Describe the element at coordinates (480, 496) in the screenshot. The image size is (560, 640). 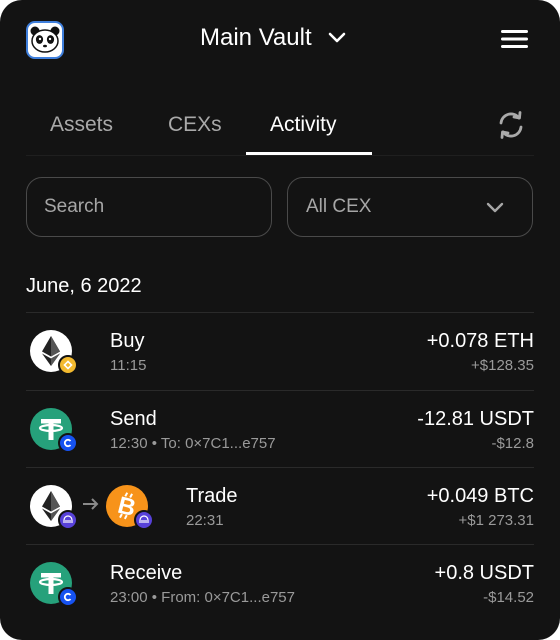
I see `transaction-amount: +0.049 BTC` at that location.